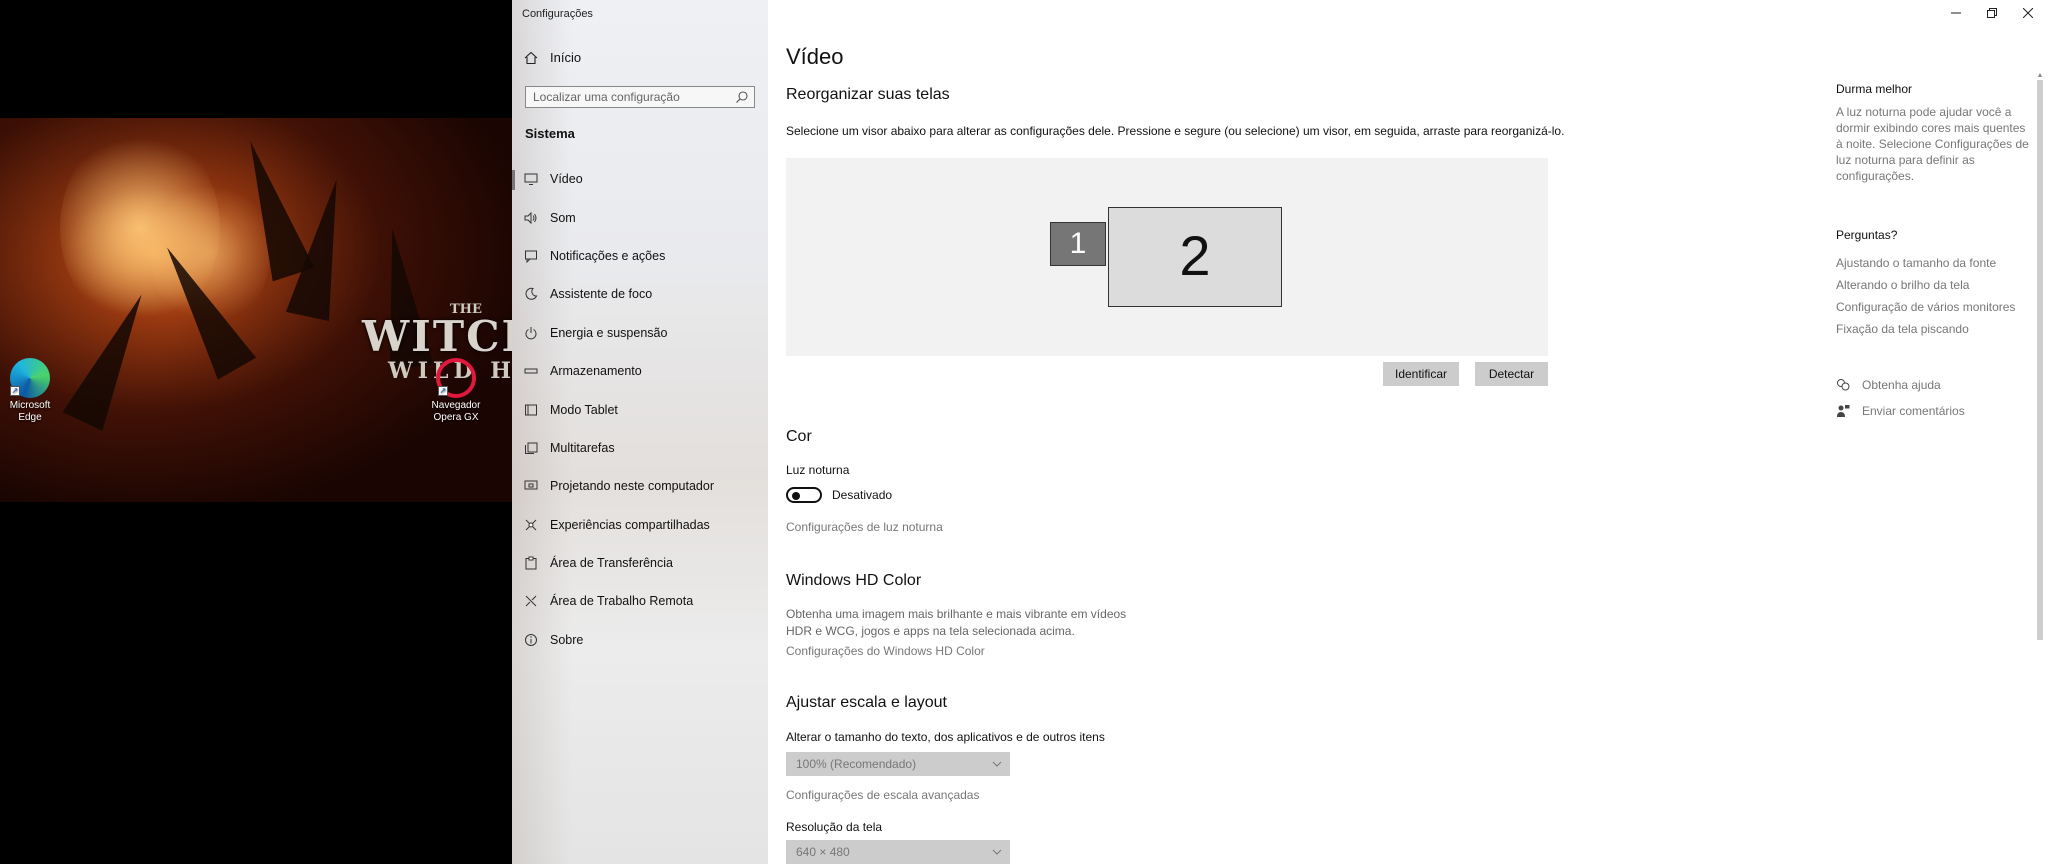  I want to click on resolution-dropdown: 640 × 480, so click(898, 852).